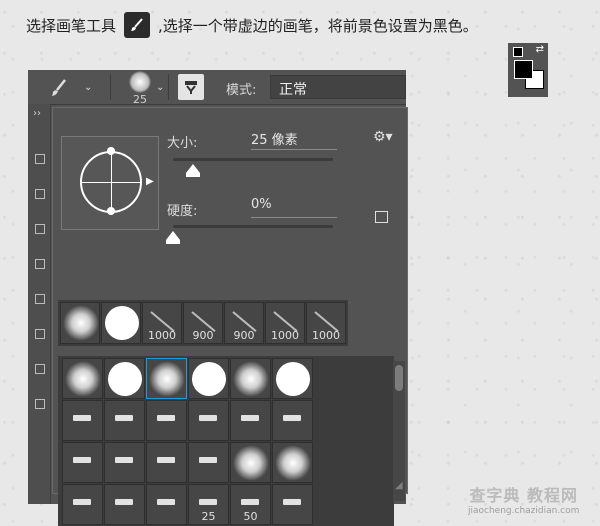  Describe the element at coordinates (381, 217) in the screenshot. I see `new-preset-icon` at that location.